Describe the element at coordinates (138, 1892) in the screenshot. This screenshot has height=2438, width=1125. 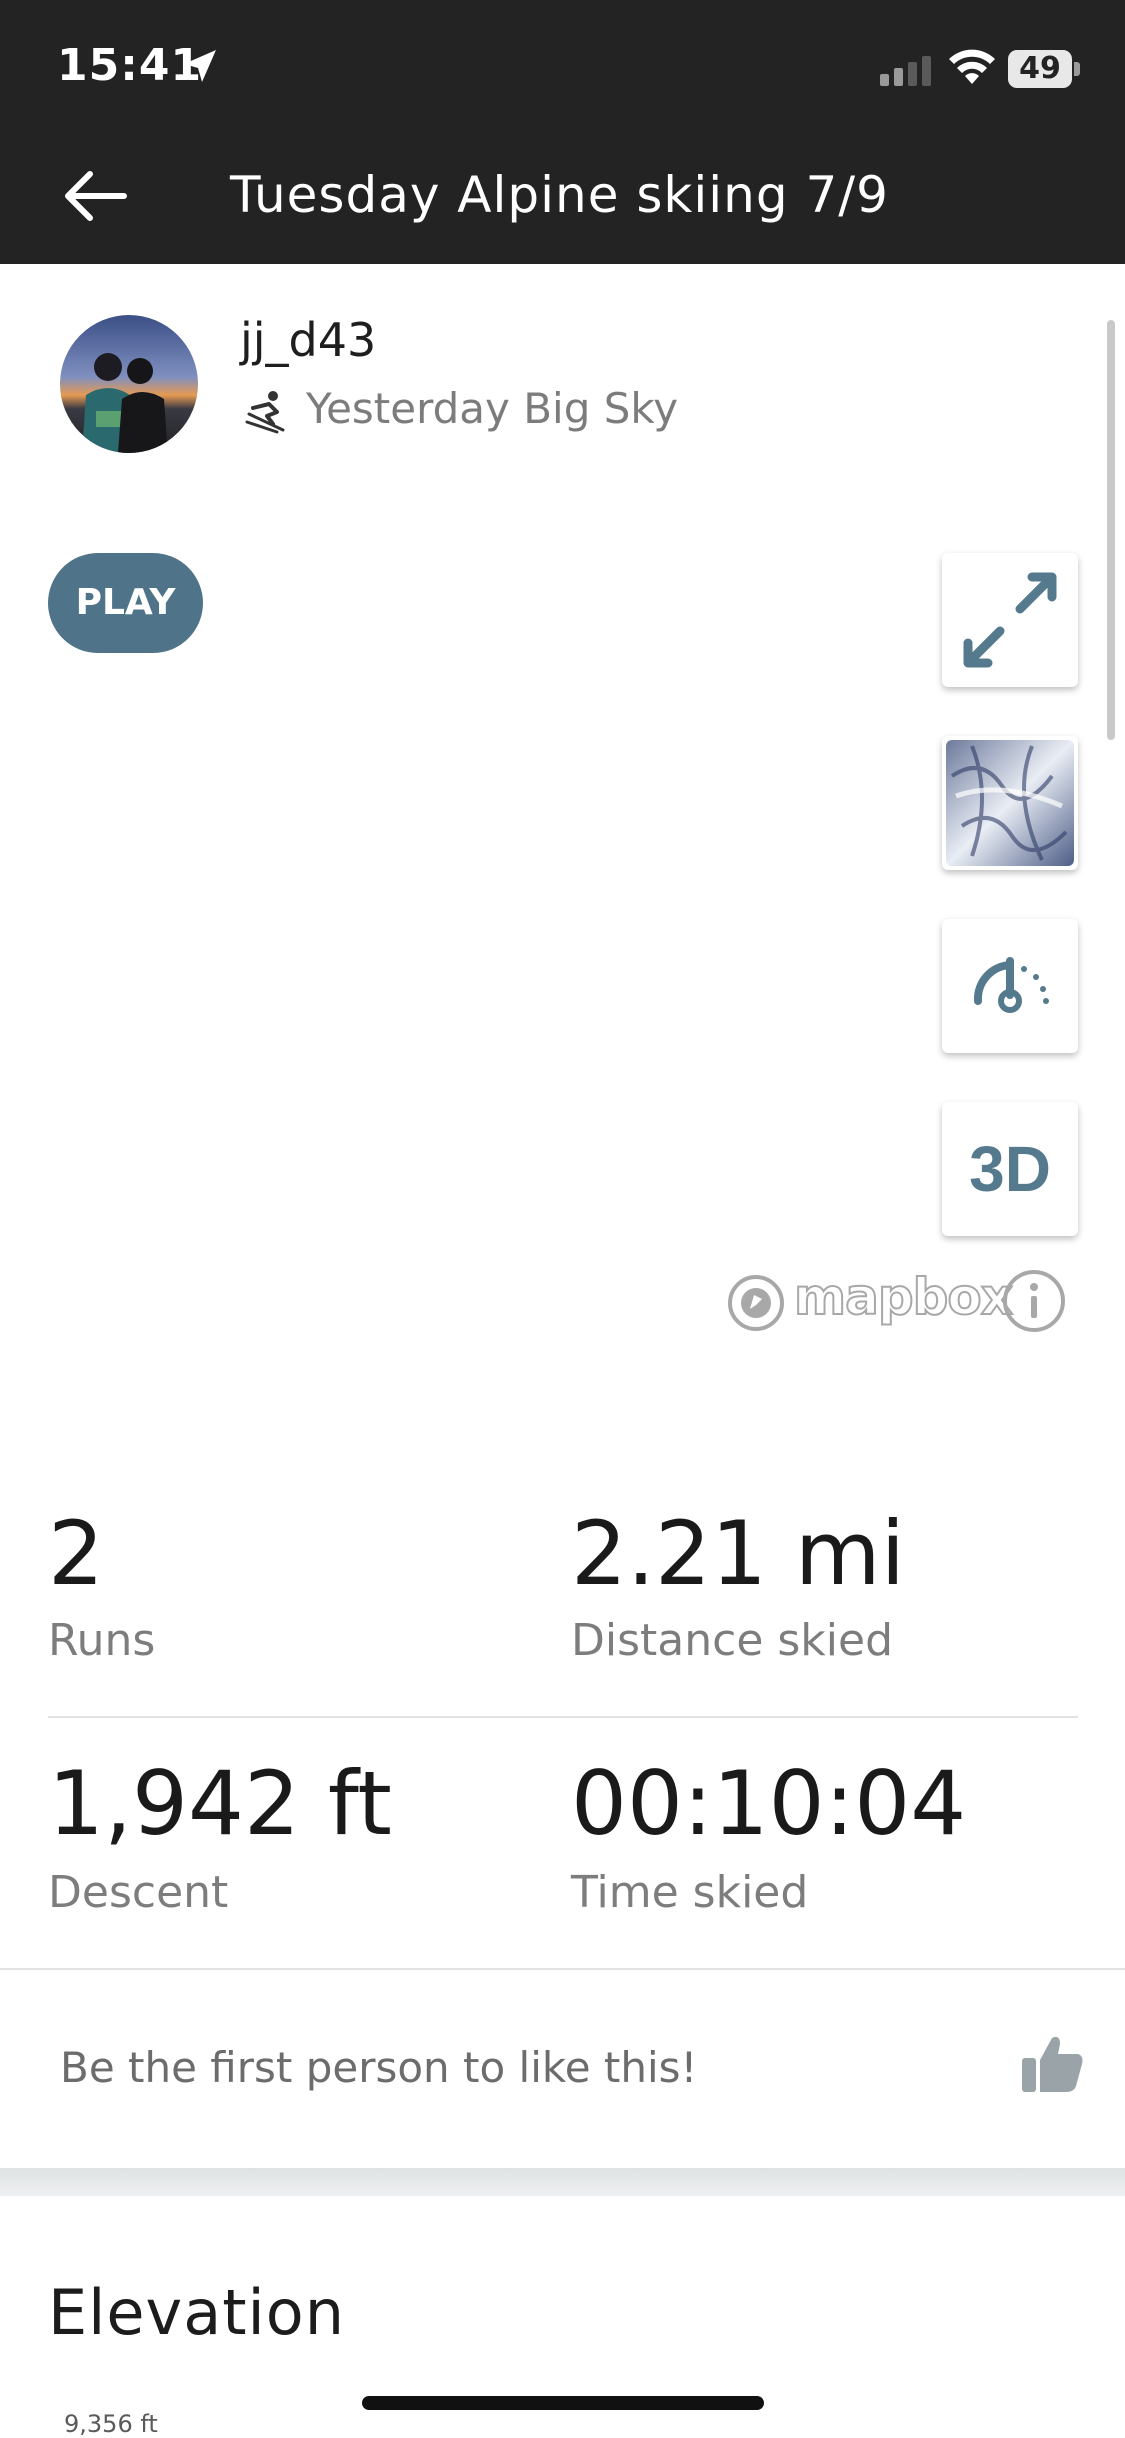
I see `descent-label: Descent` at that location.